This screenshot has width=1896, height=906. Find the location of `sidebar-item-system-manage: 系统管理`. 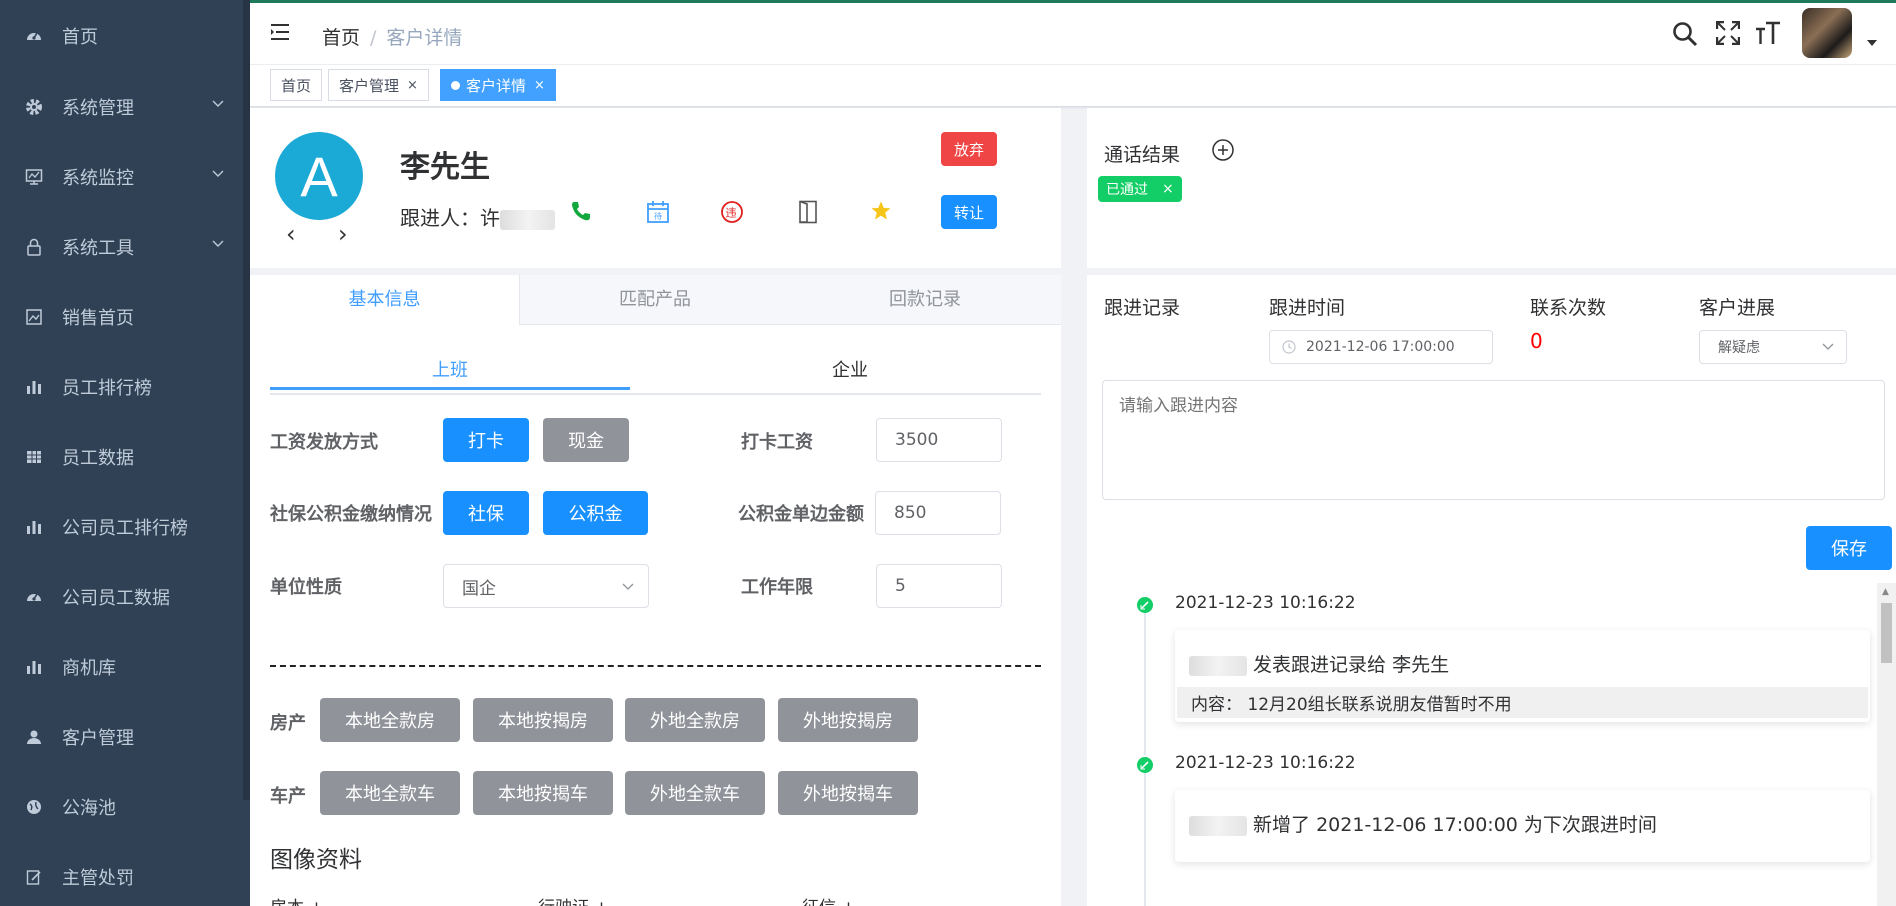

sidebar-item-system-manage: 系统管理 is located at coordinates (125, 107).